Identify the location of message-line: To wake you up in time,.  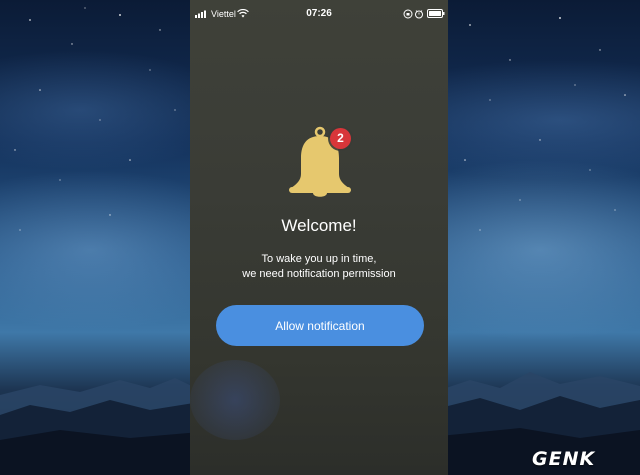
(319, 259).